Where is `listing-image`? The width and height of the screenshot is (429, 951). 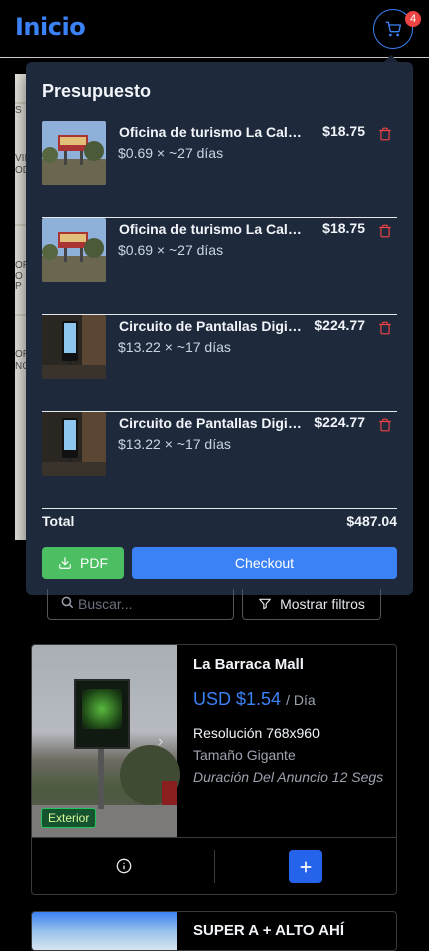
listing-image is located at coordinates (104, 931).